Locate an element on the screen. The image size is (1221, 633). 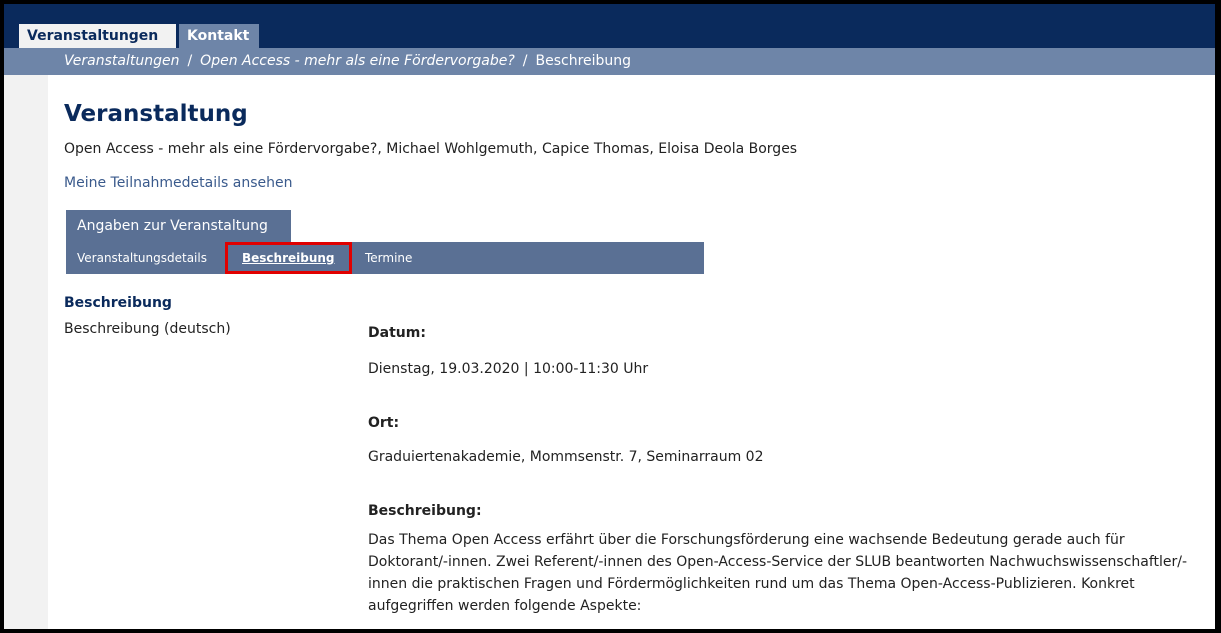
section-tab-event-info: Angaben zur Veranstaltung is located at coordinates (178, 226).